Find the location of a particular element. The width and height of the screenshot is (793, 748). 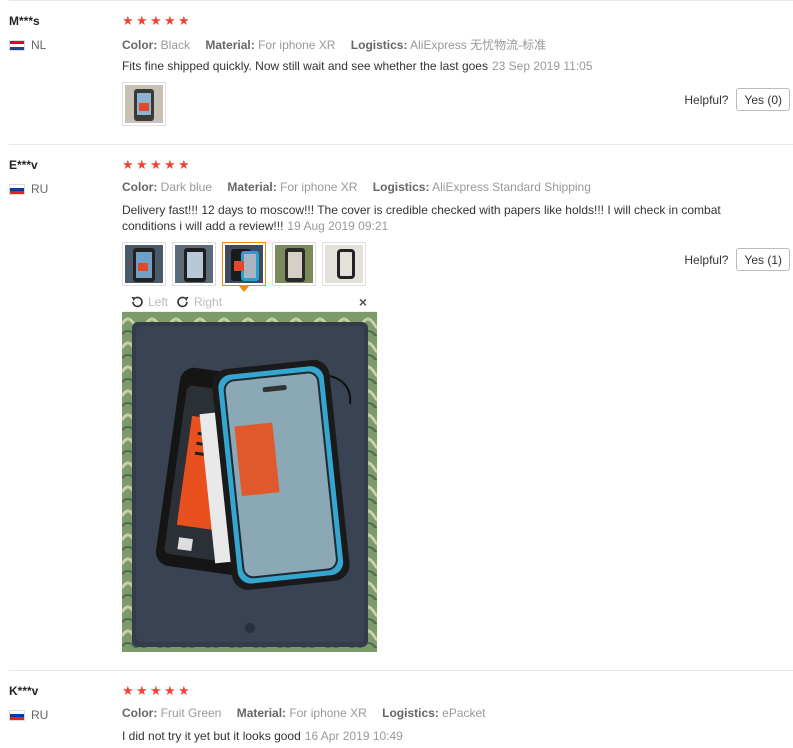

review-date: 16 Apr 2019 10:49 is located at coordinates (353, 736).